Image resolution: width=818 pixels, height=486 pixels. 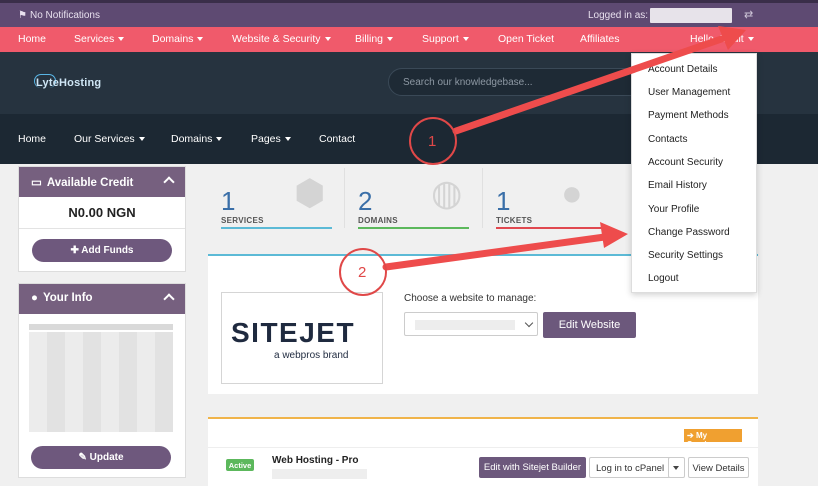 I want to click on notifications-label: No Notifications, so click(x=64, y=15).